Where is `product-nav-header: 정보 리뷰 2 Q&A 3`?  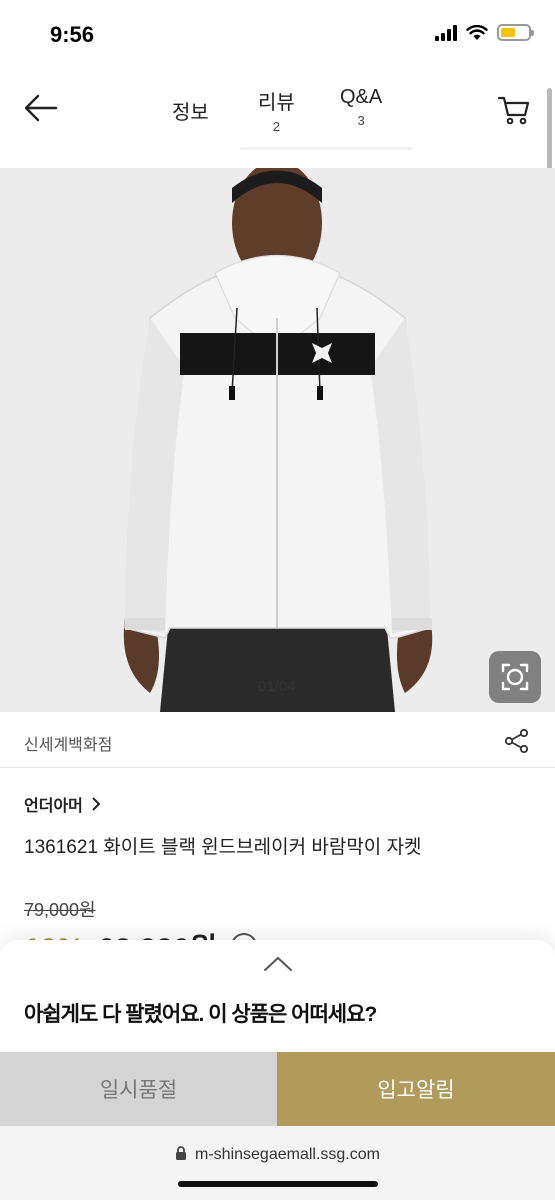
product-nav-header: 정보 리뷰 2 Q&A 3 is located at coordinates (277, 110).